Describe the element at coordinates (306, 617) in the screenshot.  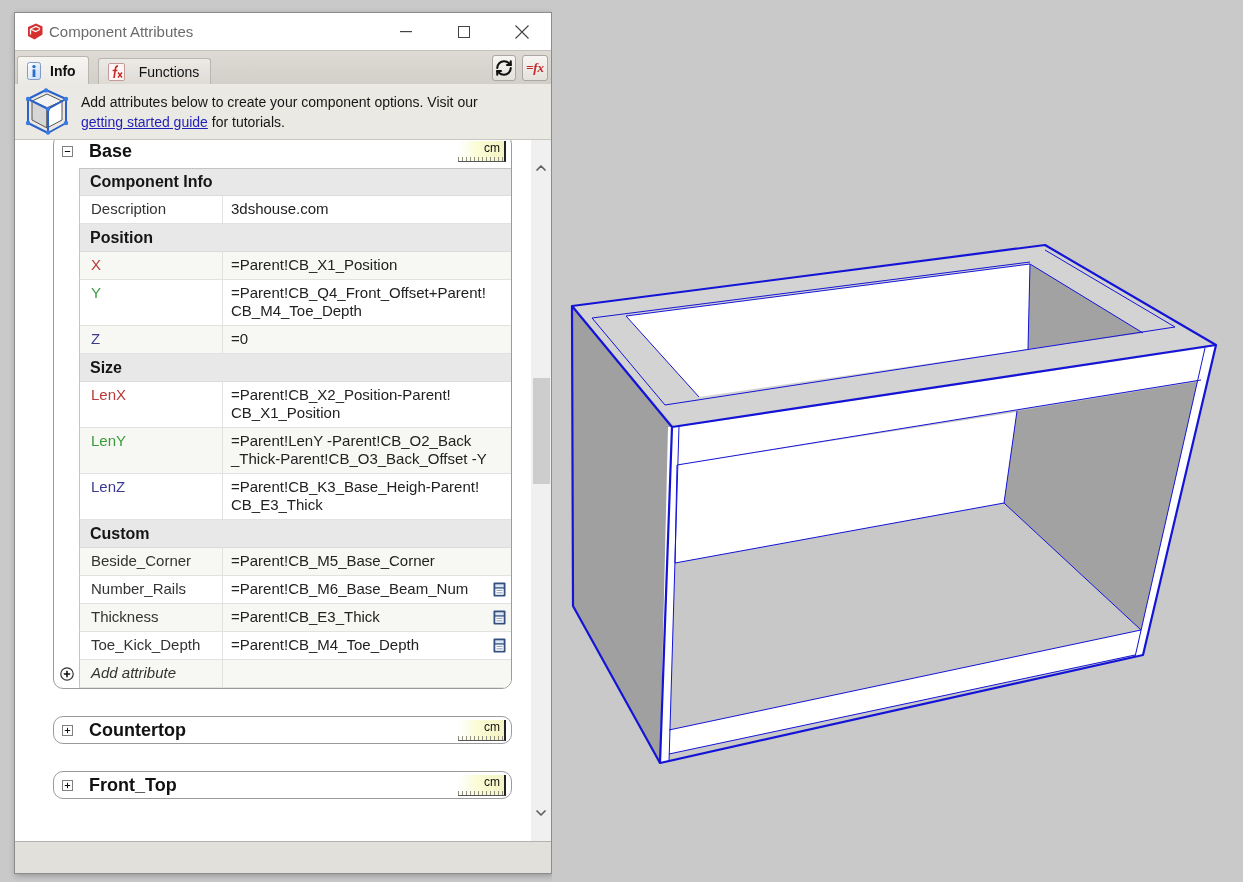
I see `attribute-formula: =Parent!CB_E3_Thick` at that location.